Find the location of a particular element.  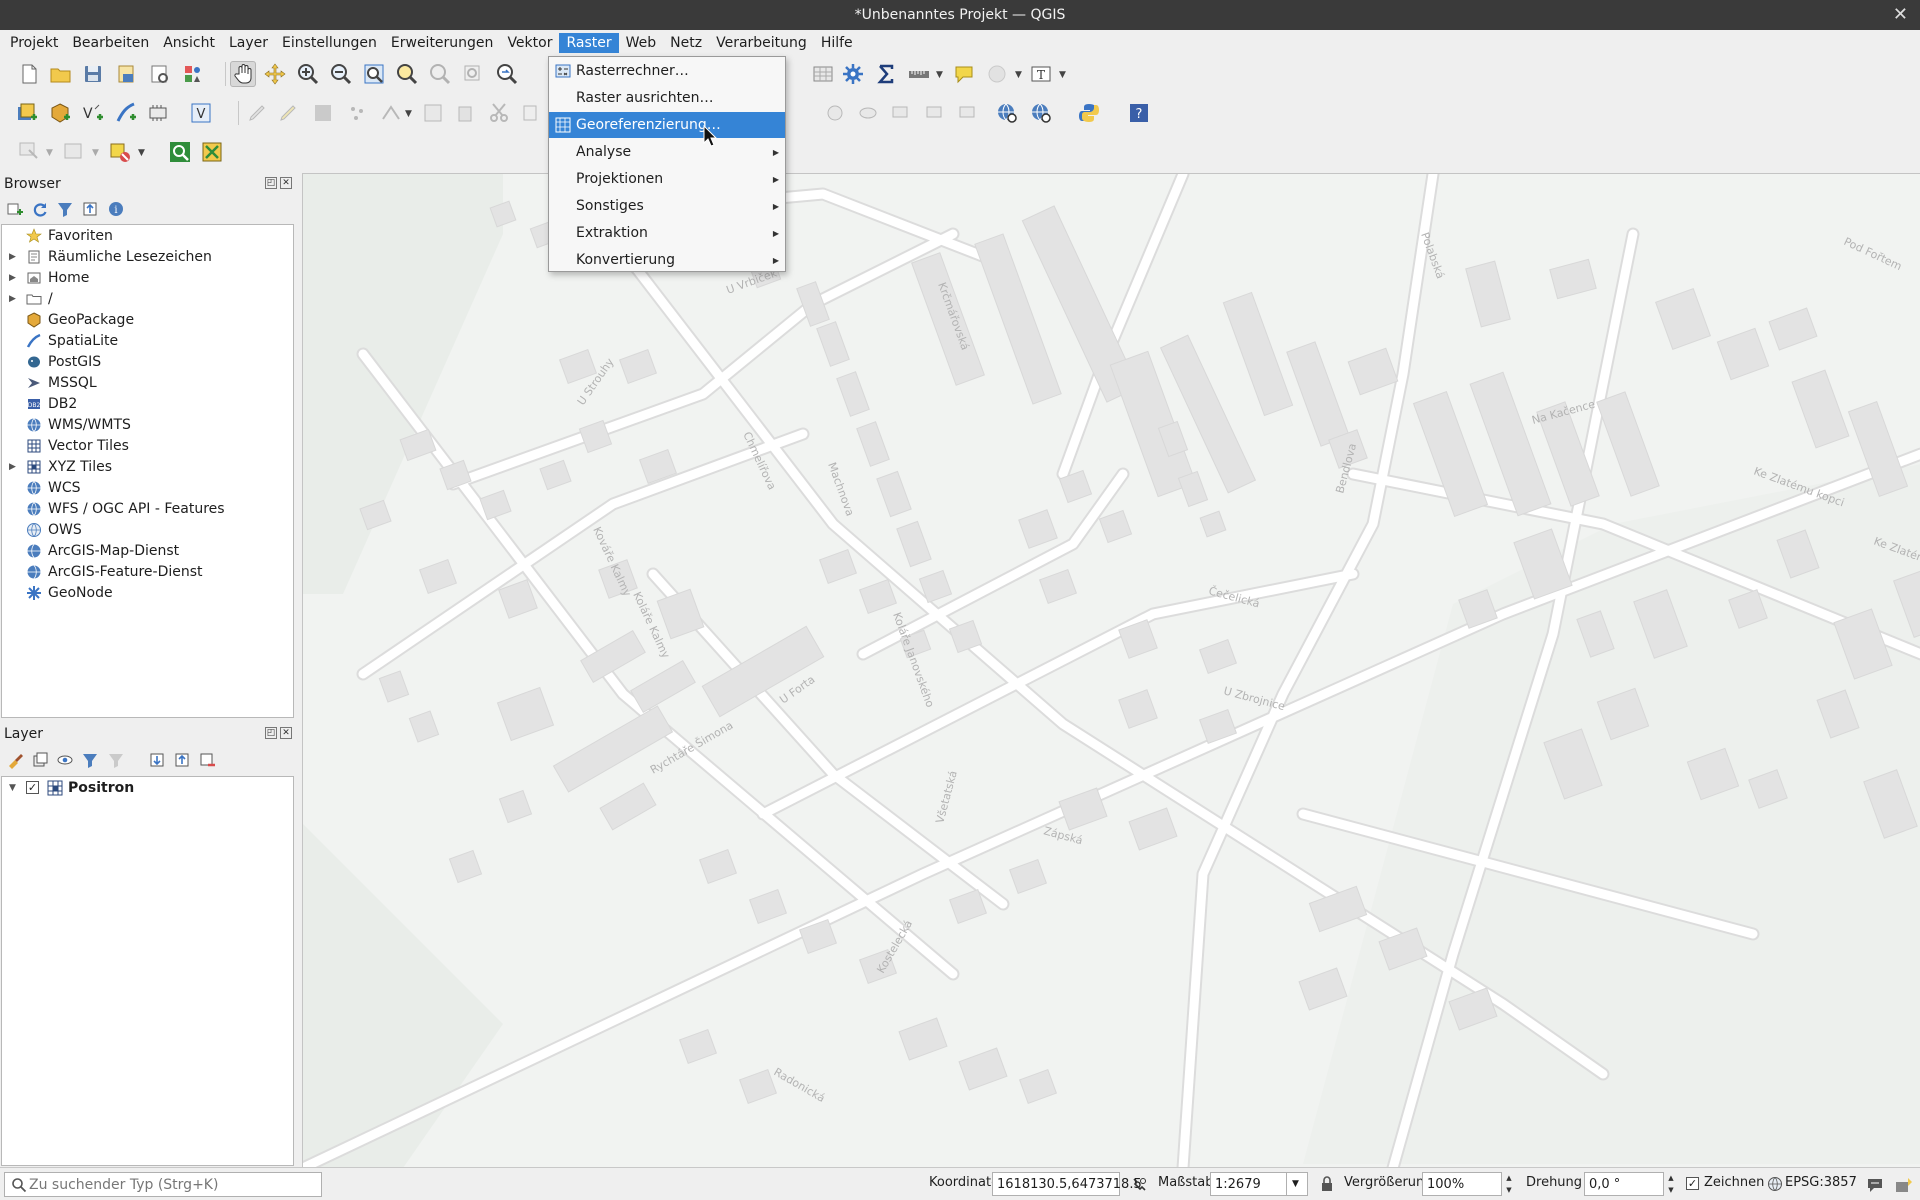

menu-layer: Layer is located at coordinates (248, 43).